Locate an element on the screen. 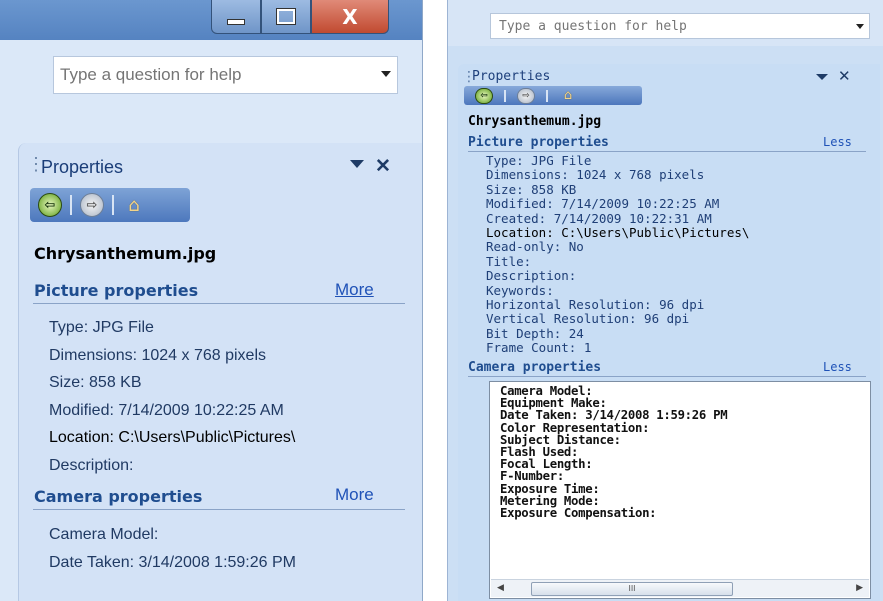 The width and height of the screenshot is (883, 601). horizontal-scrollbar: ◀ III ▶ is located at coordinates (680, 588).